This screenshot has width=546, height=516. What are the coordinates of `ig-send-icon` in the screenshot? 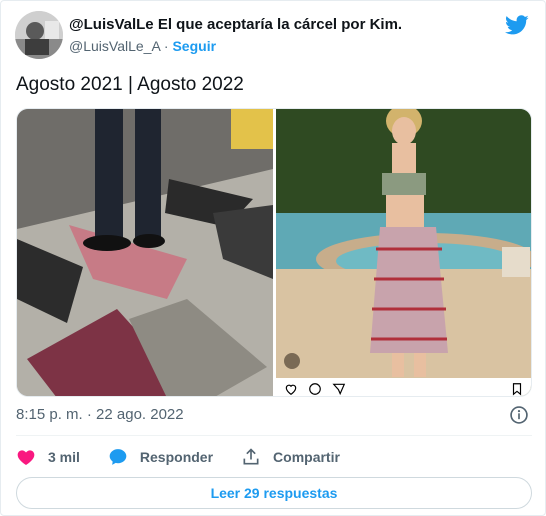 It's located at (339, 389).